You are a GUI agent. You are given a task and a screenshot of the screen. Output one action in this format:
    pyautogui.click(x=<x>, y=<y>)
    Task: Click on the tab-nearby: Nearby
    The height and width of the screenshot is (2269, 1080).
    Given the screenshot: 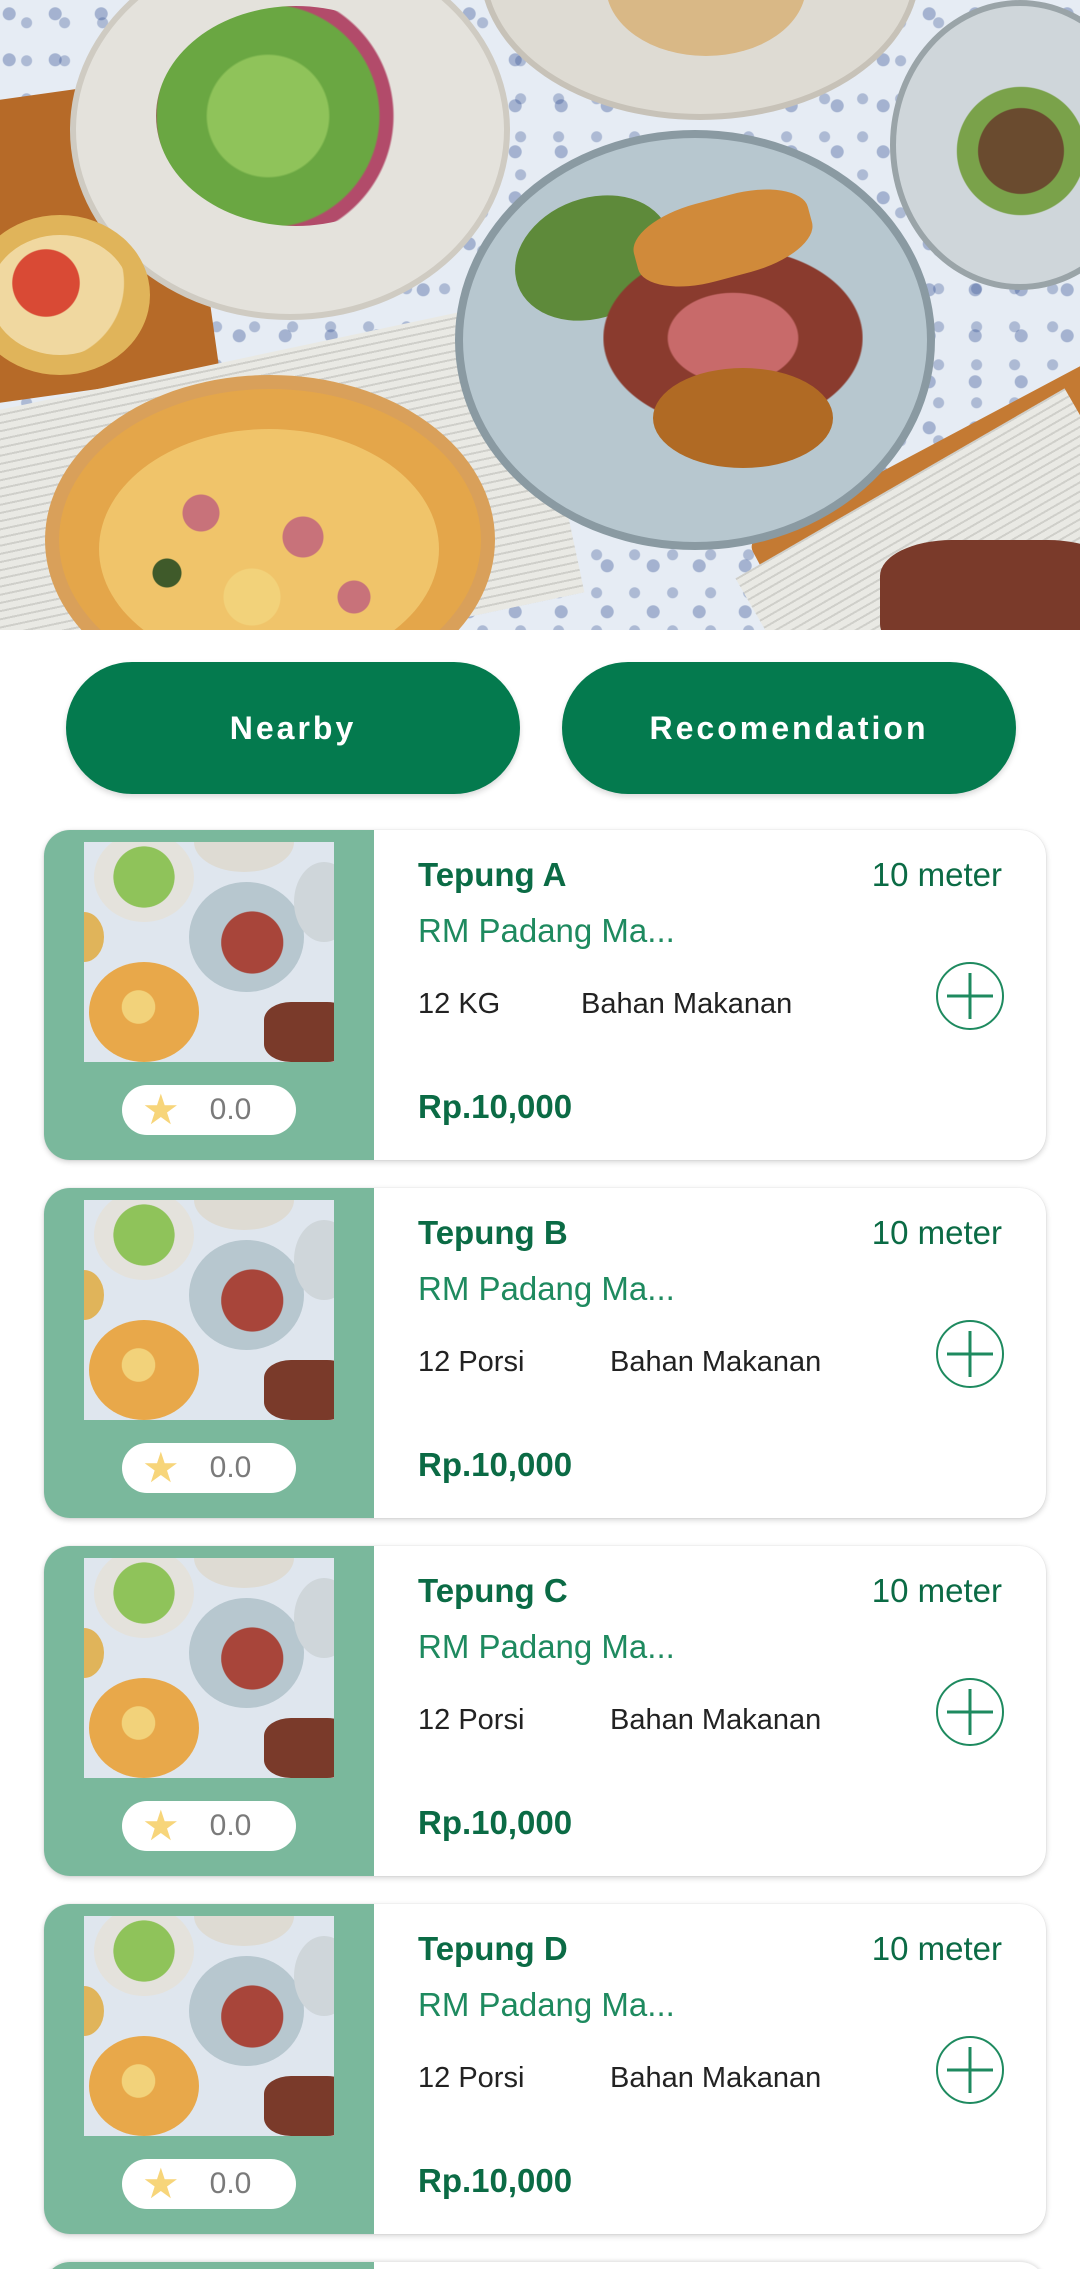 What is the action you would take?
    pyautogui.click(x=293, y=728)
    